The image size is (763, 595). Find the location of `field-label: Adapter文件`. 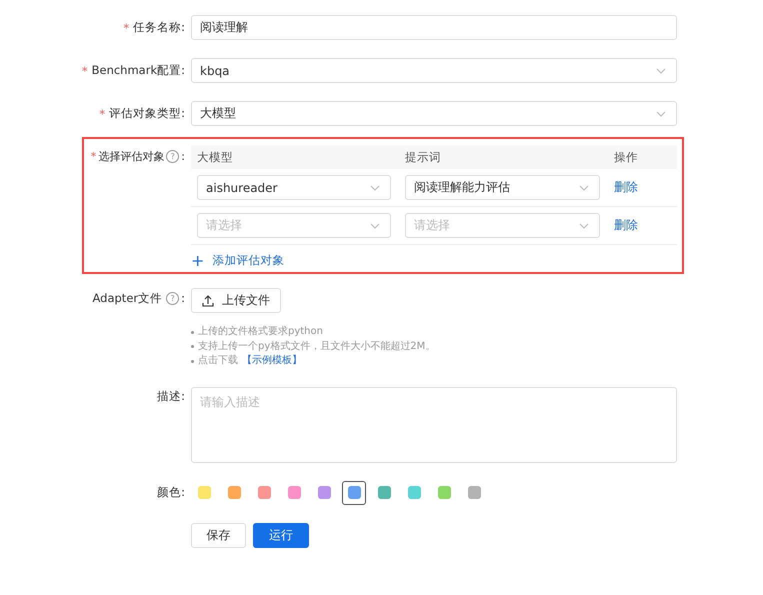

field-label: Adapter文件 is located at coordinates (127, 298).